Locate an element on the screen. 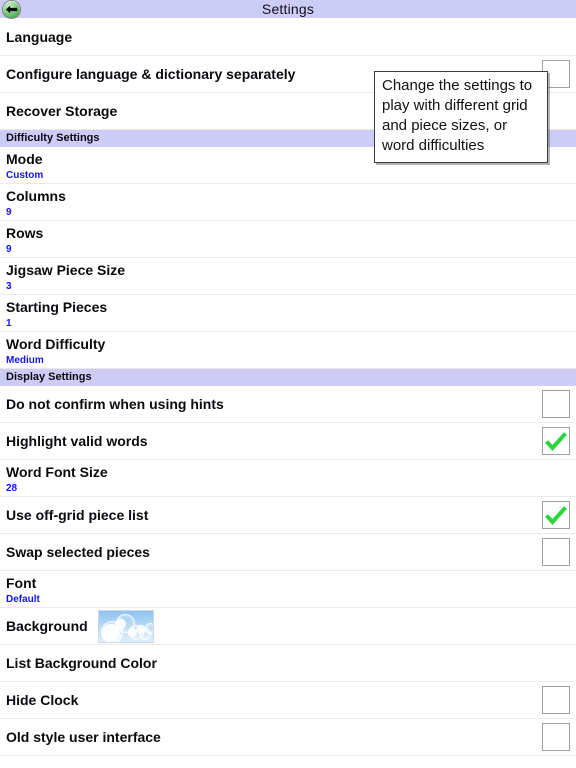 The image size is (576, 768). setting-label: Do not confirm when using hints is located at coordinates (115, 403).